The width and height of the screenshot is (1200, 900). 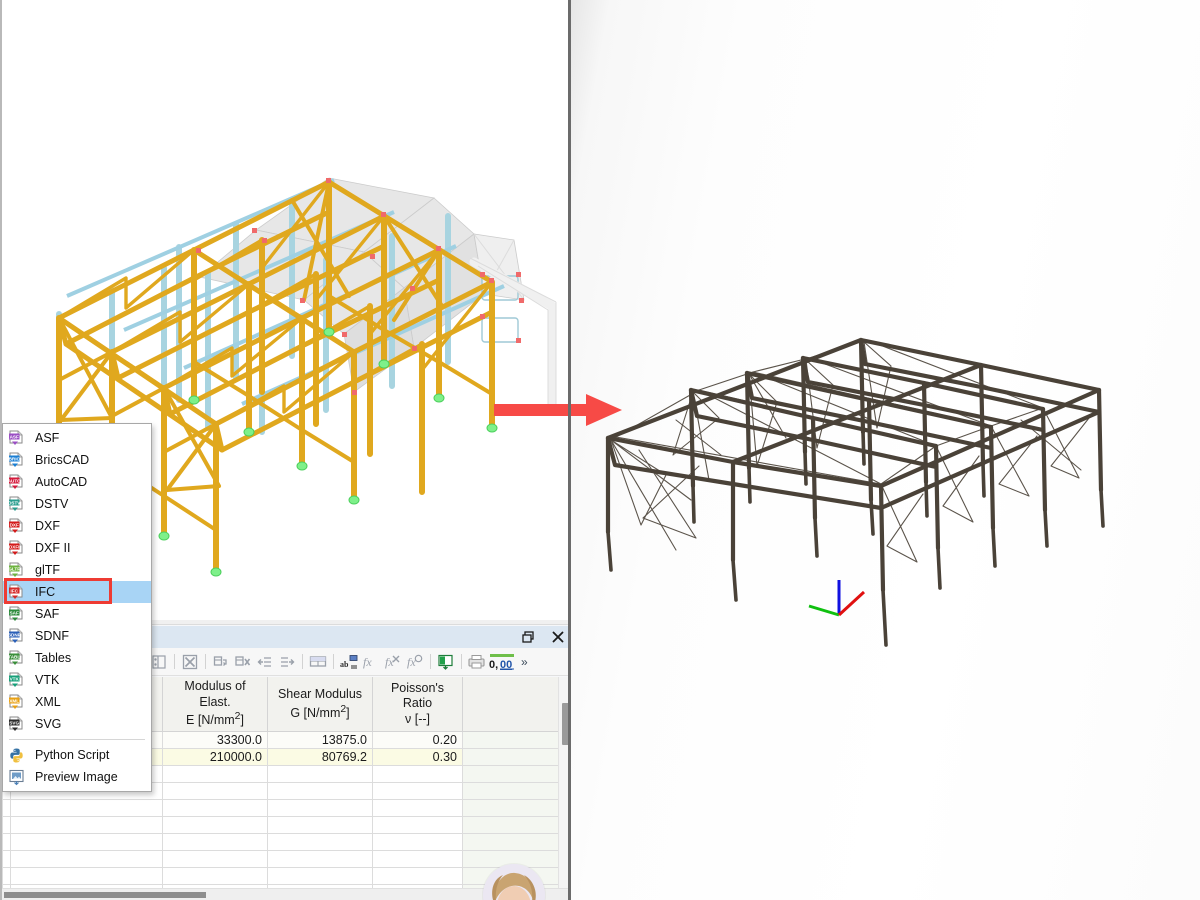 I want to click on menu-item-dstv: DSTV DSTV, so click(x=77, y=504).